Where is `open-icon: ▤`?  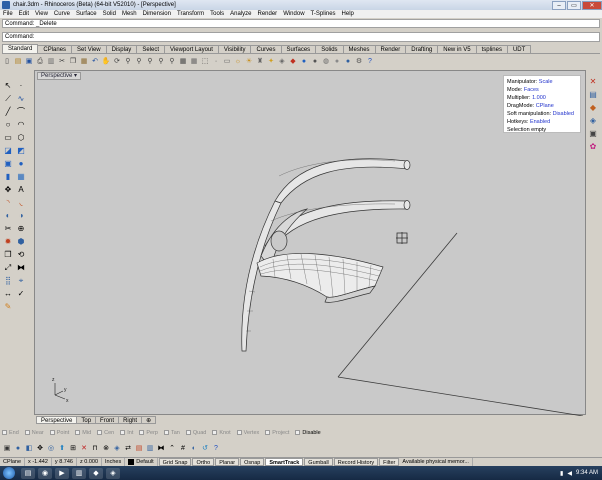 open-icon: ▤ is located at coordinates (18, 62).